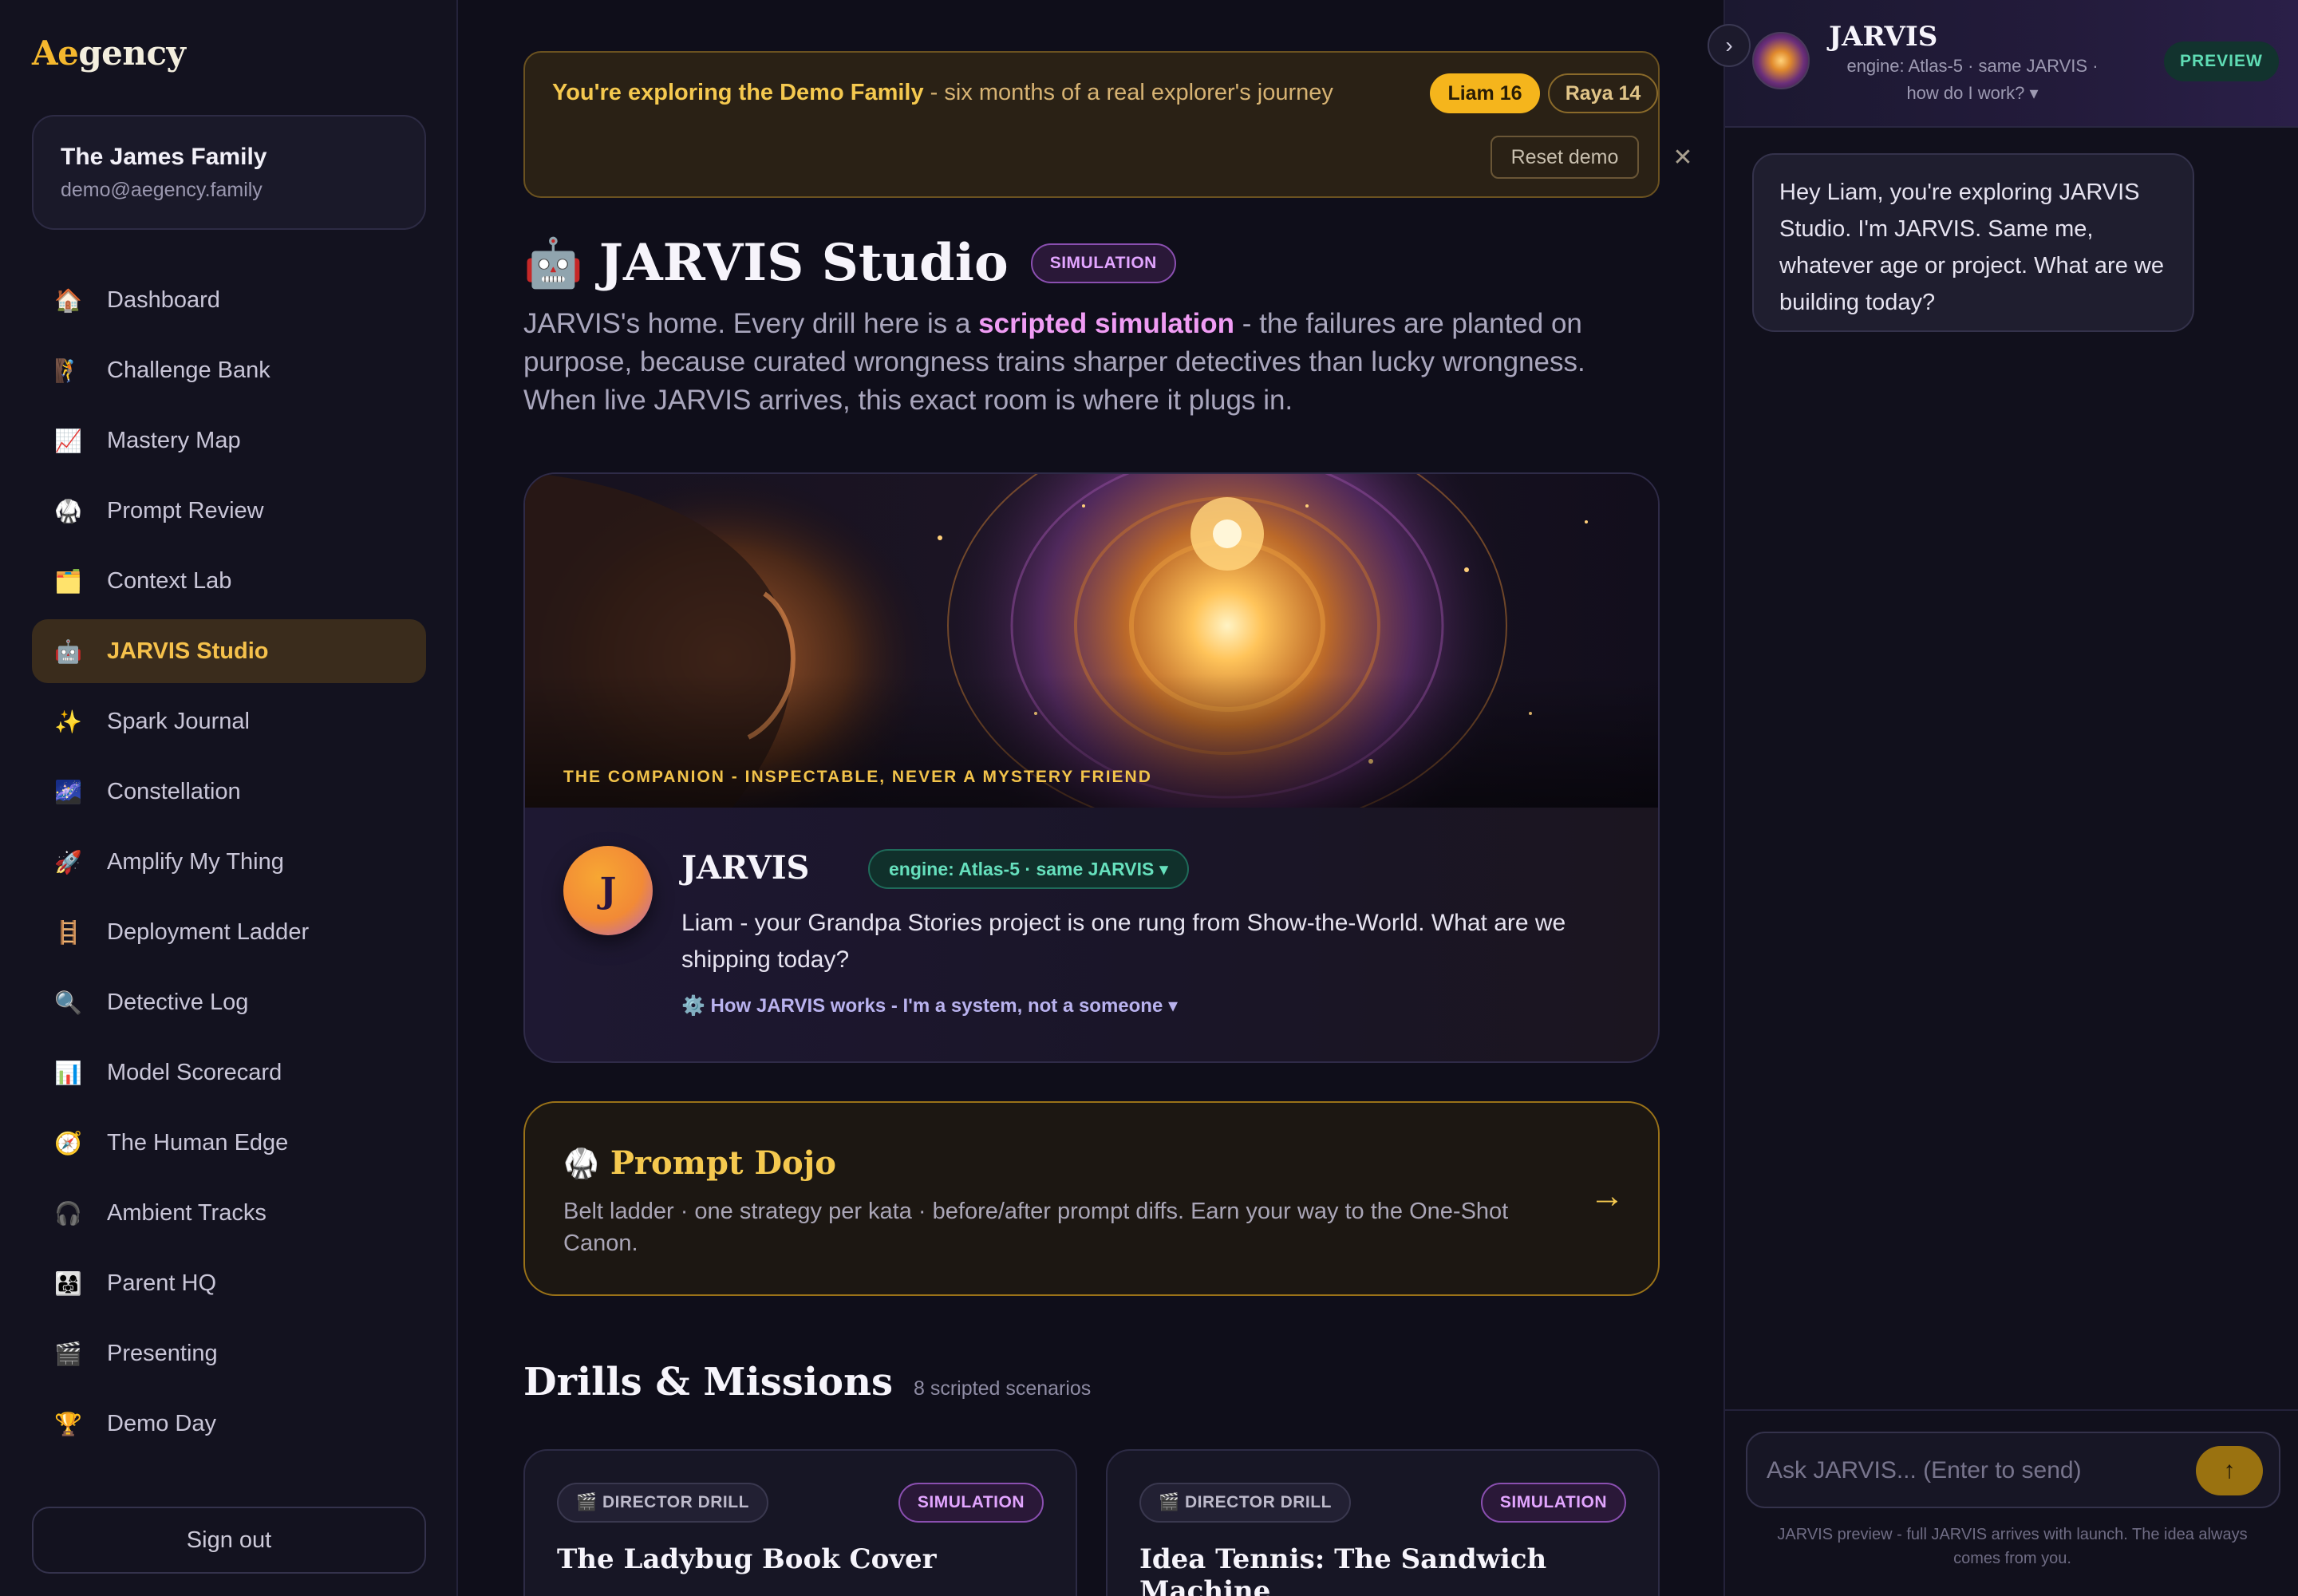 The height and width of the screenshot is (1596, 2298). Describe the element at coordinates (2221, 61) in the screenshot. I see `preview-badge: PREVIEW` at that location.